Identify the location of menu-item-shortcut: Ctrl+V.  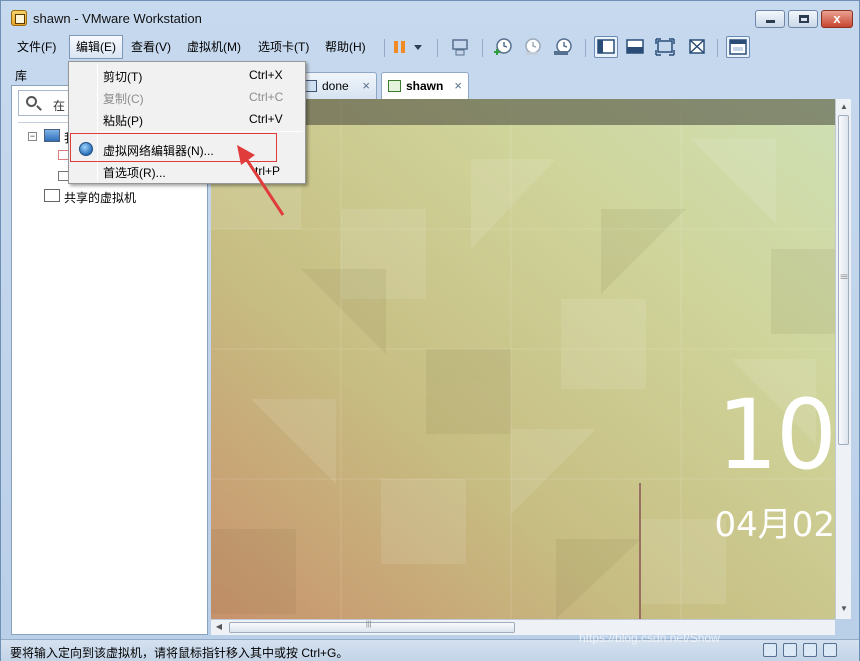
(266, 119).